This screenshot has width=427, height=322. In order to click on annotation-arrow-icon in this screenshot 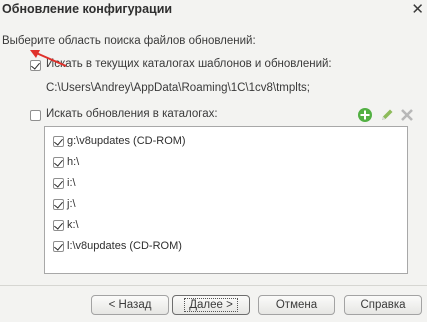, I will do `click(48, 58)`.